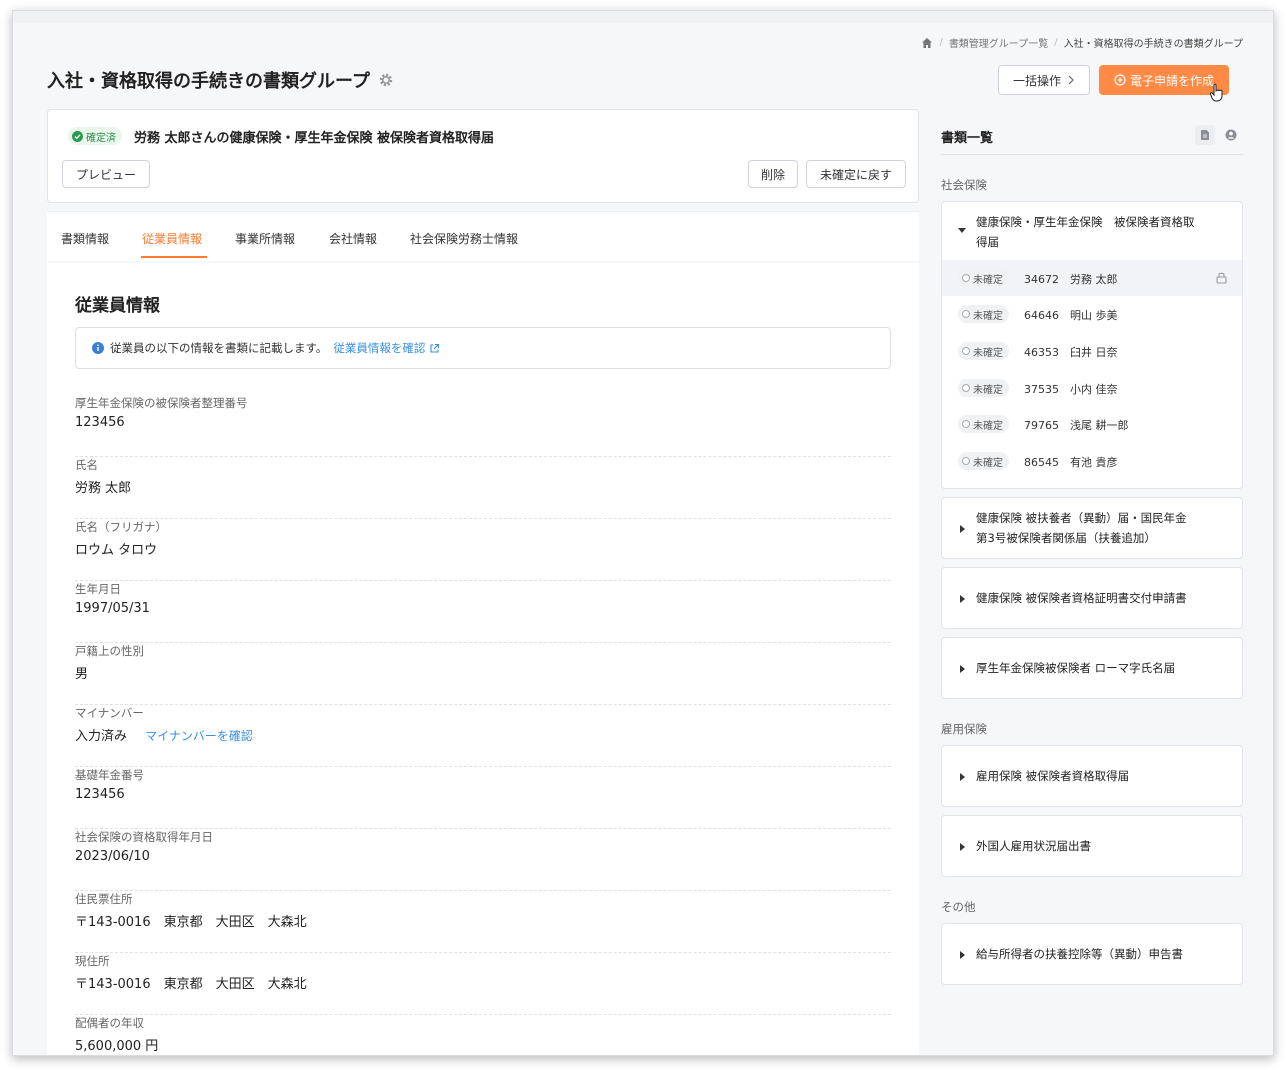  I want to click on lock-icon, so click(1221, 278).